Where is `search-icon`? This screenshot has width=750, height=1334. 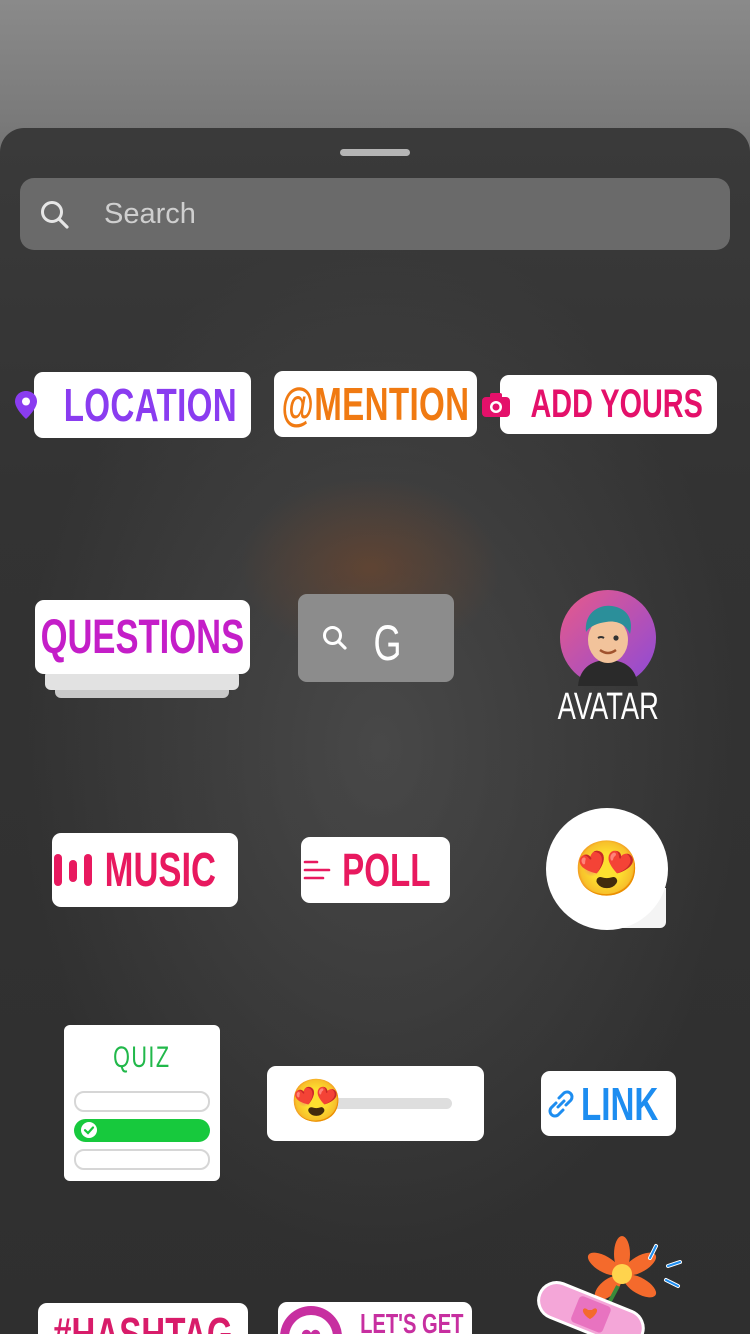
search-icon is located at coordinates (55, 215).